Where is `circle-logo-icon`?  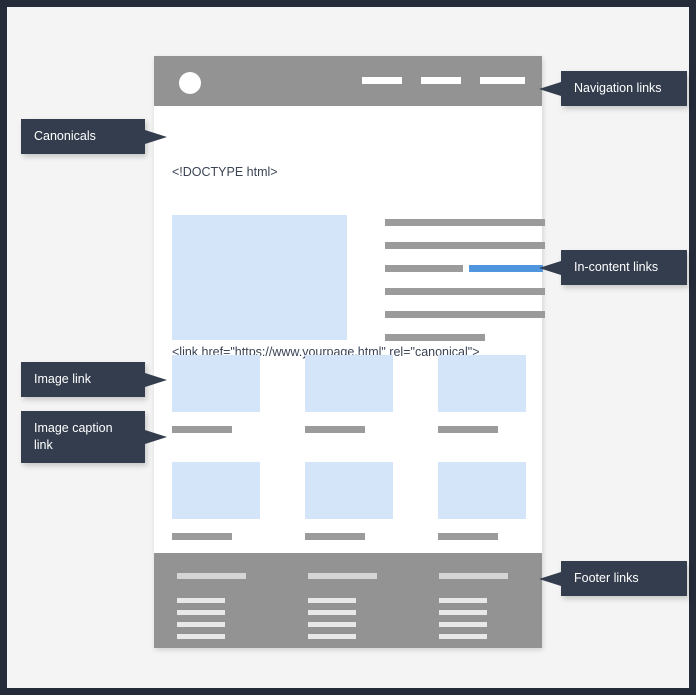 circle-logo-icon is located at coordinates (190, 83).